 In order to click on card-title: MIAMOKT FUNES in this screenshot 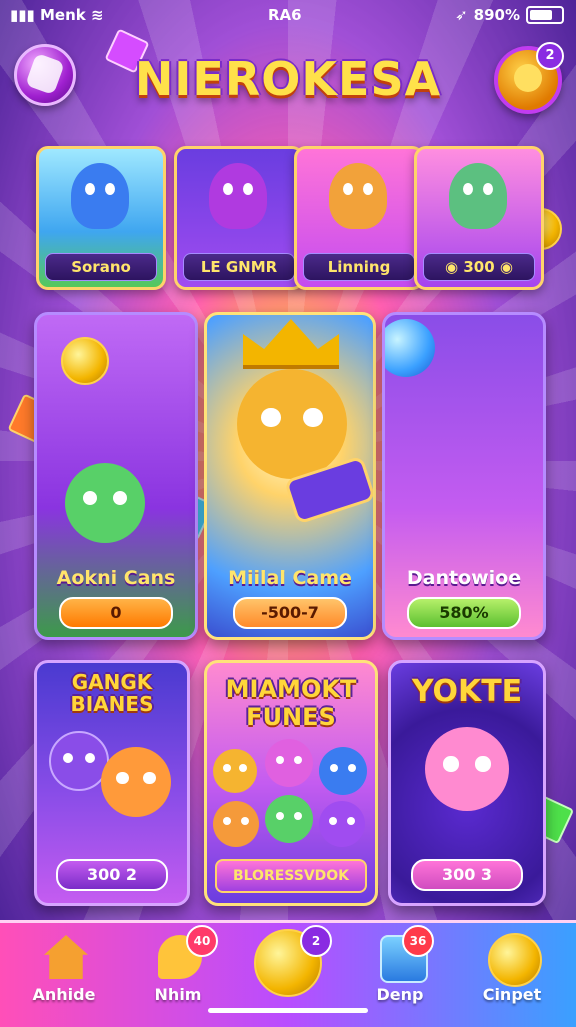, I will do `click(291, 703)`.